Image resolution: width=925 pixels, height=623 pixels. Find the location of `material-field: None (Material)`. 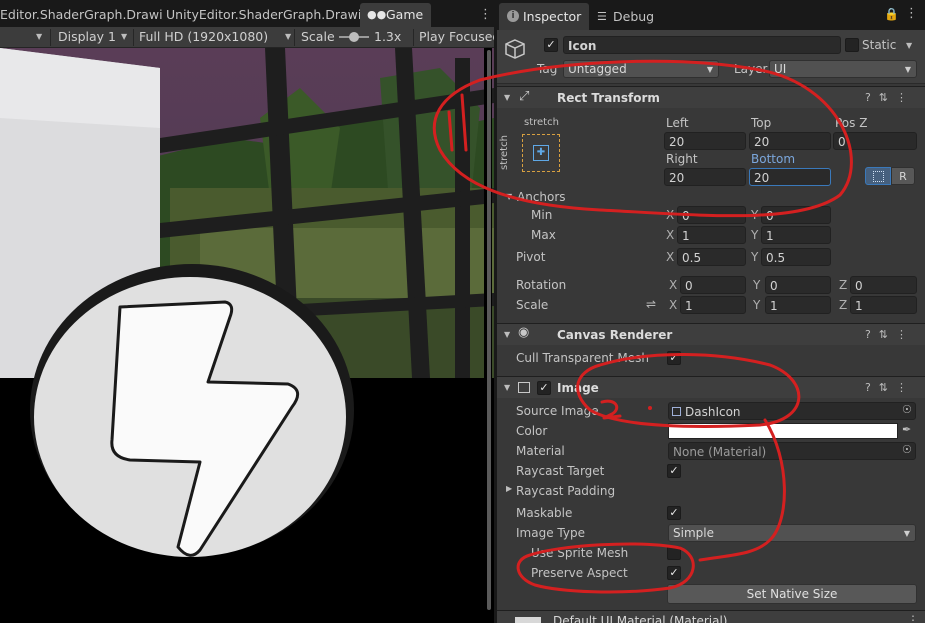

material-field: None (Material) is located at coordinates (792, 451).